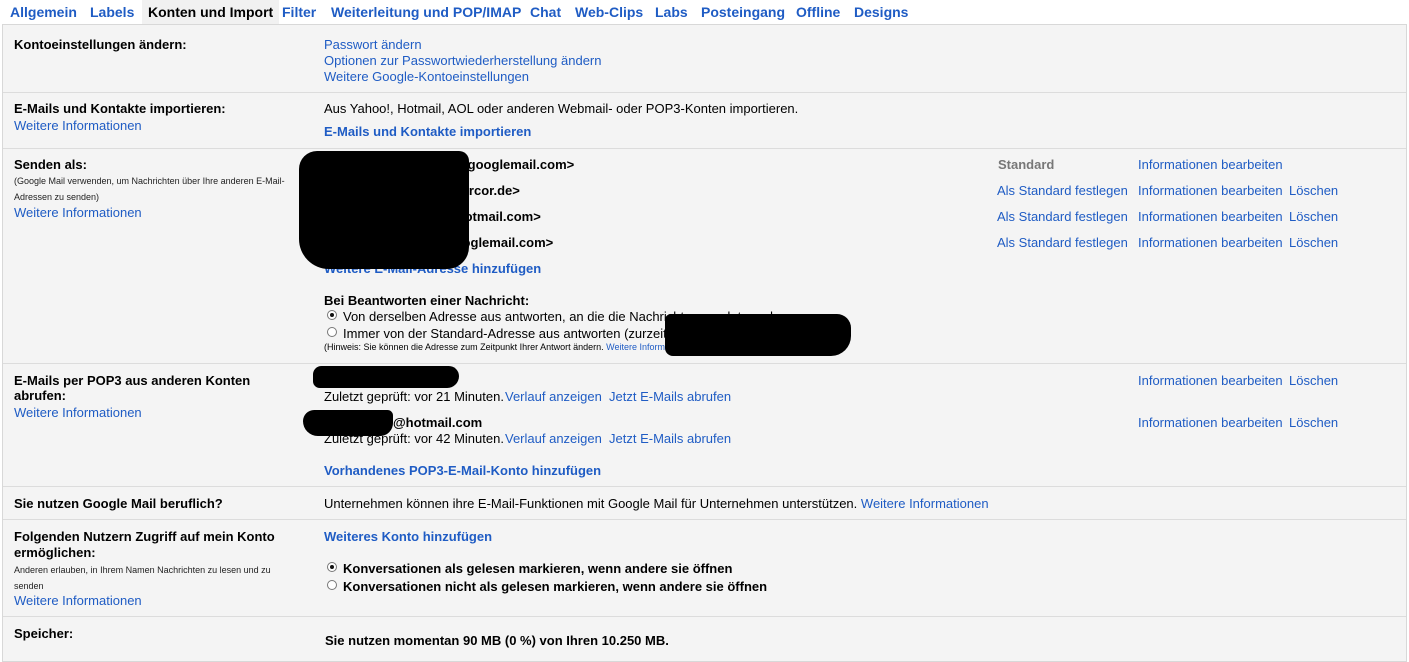  I want to click on tab-filter: Filter, so click(299, 12).